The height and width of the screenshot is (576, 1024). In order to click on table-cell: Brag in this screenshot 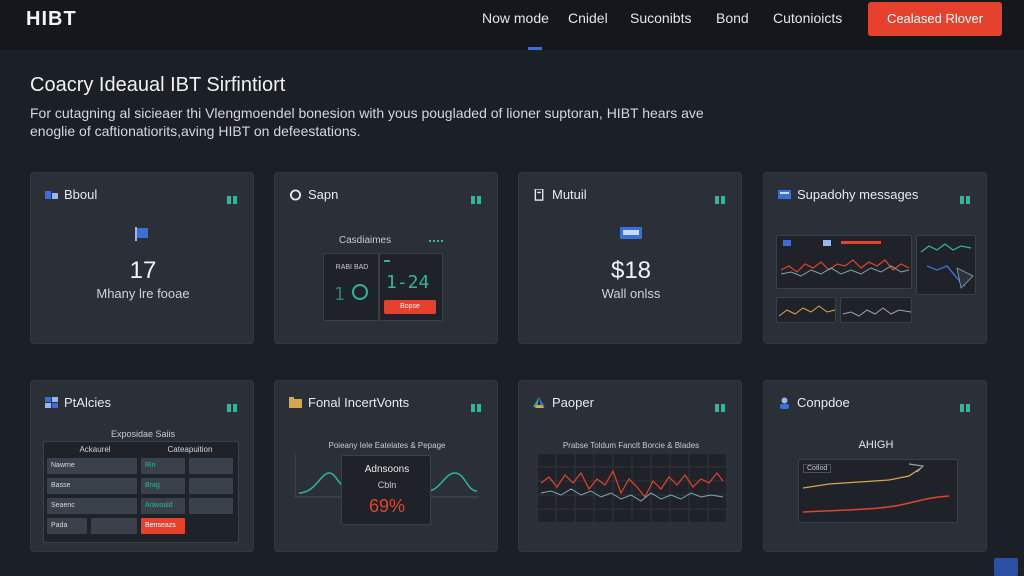, I will do `click(163, 486)`.